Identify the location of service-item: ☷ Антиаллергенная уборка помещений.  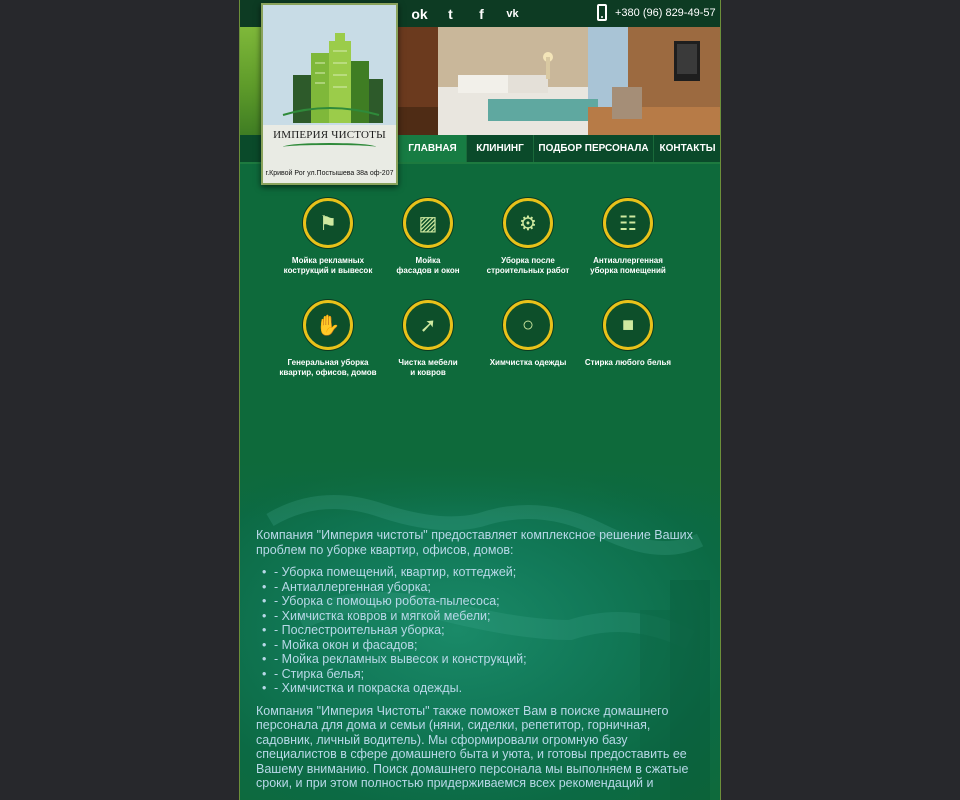
(628, 237).